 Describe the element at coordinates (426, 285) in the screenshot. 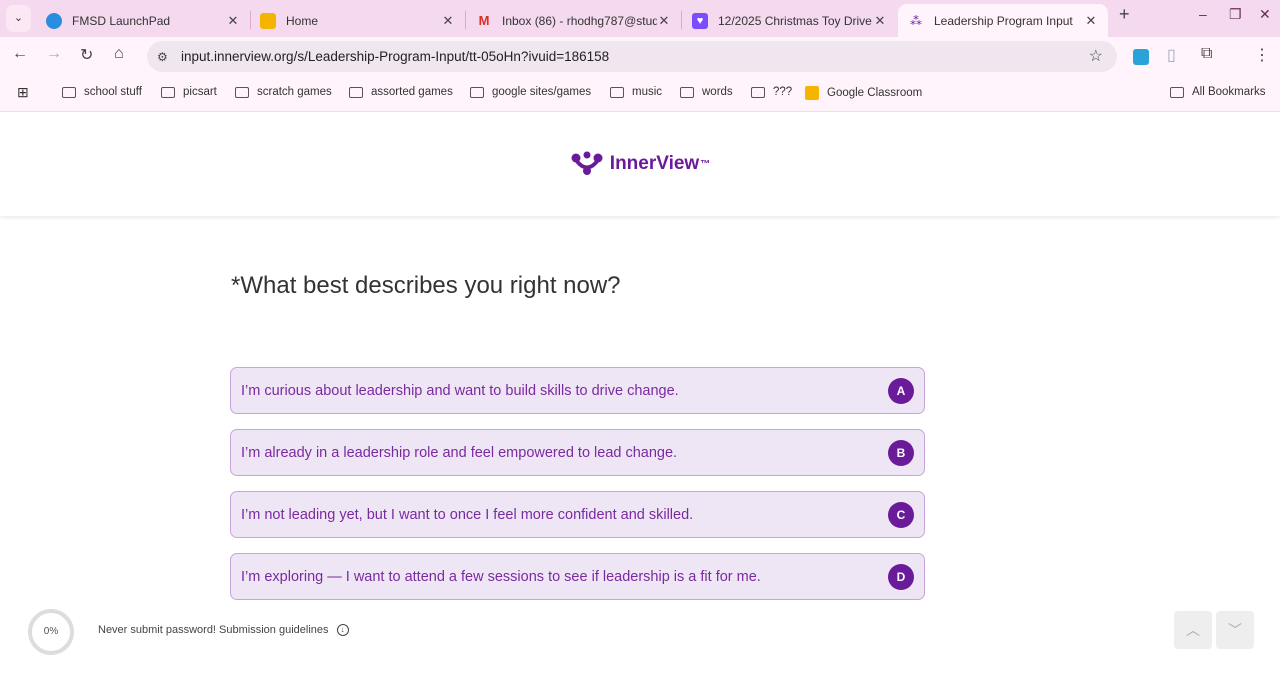

I see `question-title: *What best describes you right now?` at that location.